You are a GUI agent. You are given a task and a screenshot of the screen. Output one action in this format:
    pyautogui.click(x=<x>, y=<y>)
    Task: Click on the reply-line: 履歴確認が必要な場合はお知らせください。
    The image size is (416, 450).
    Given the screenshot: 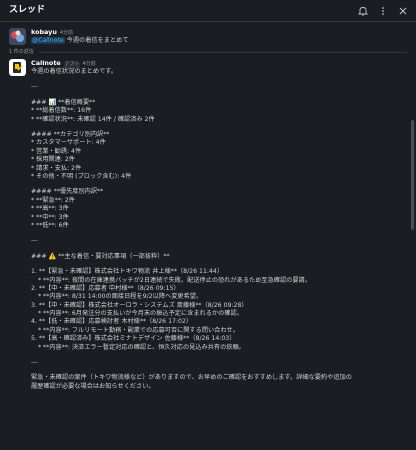 What is the action you would take?
    pyautogui.click(x=93, y=386)
    